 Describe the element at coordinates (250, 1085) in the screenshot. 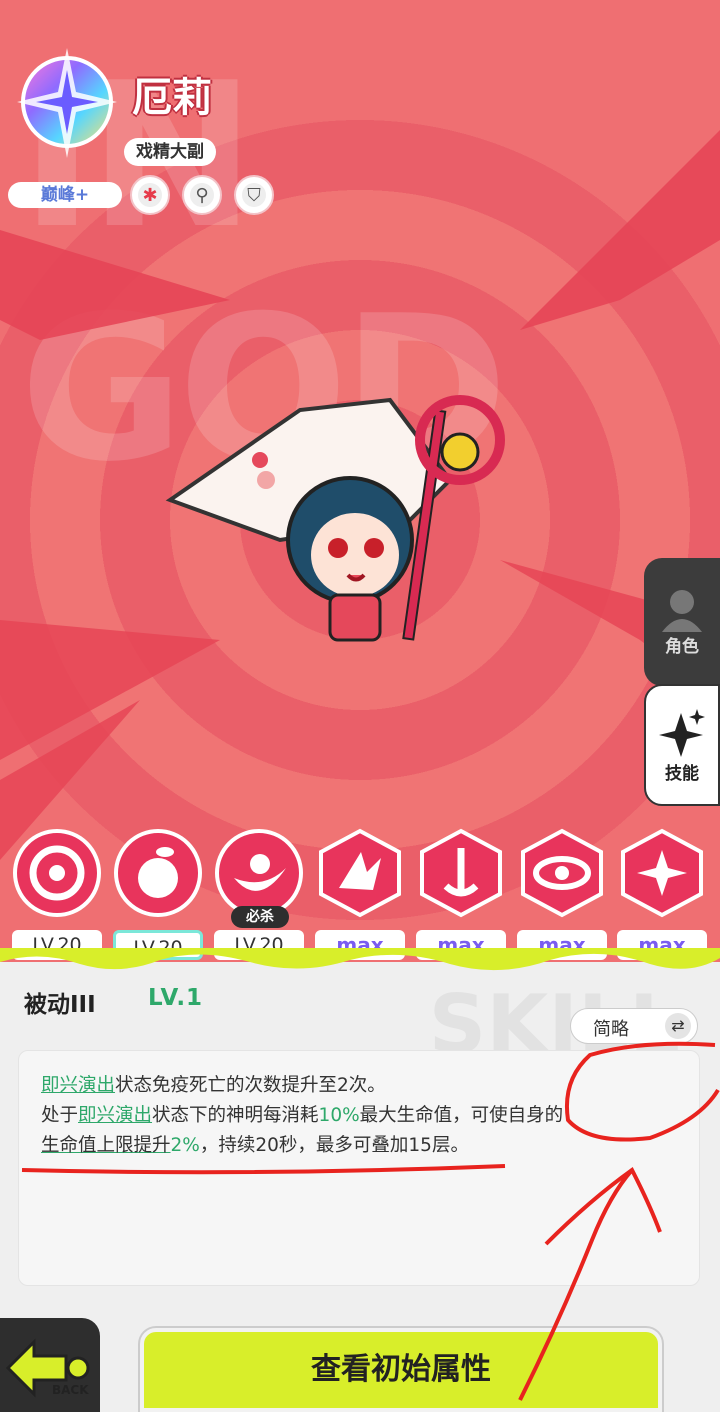

I see `desc-text: 状态免疫死亡的次数提升至2次。` at that location.